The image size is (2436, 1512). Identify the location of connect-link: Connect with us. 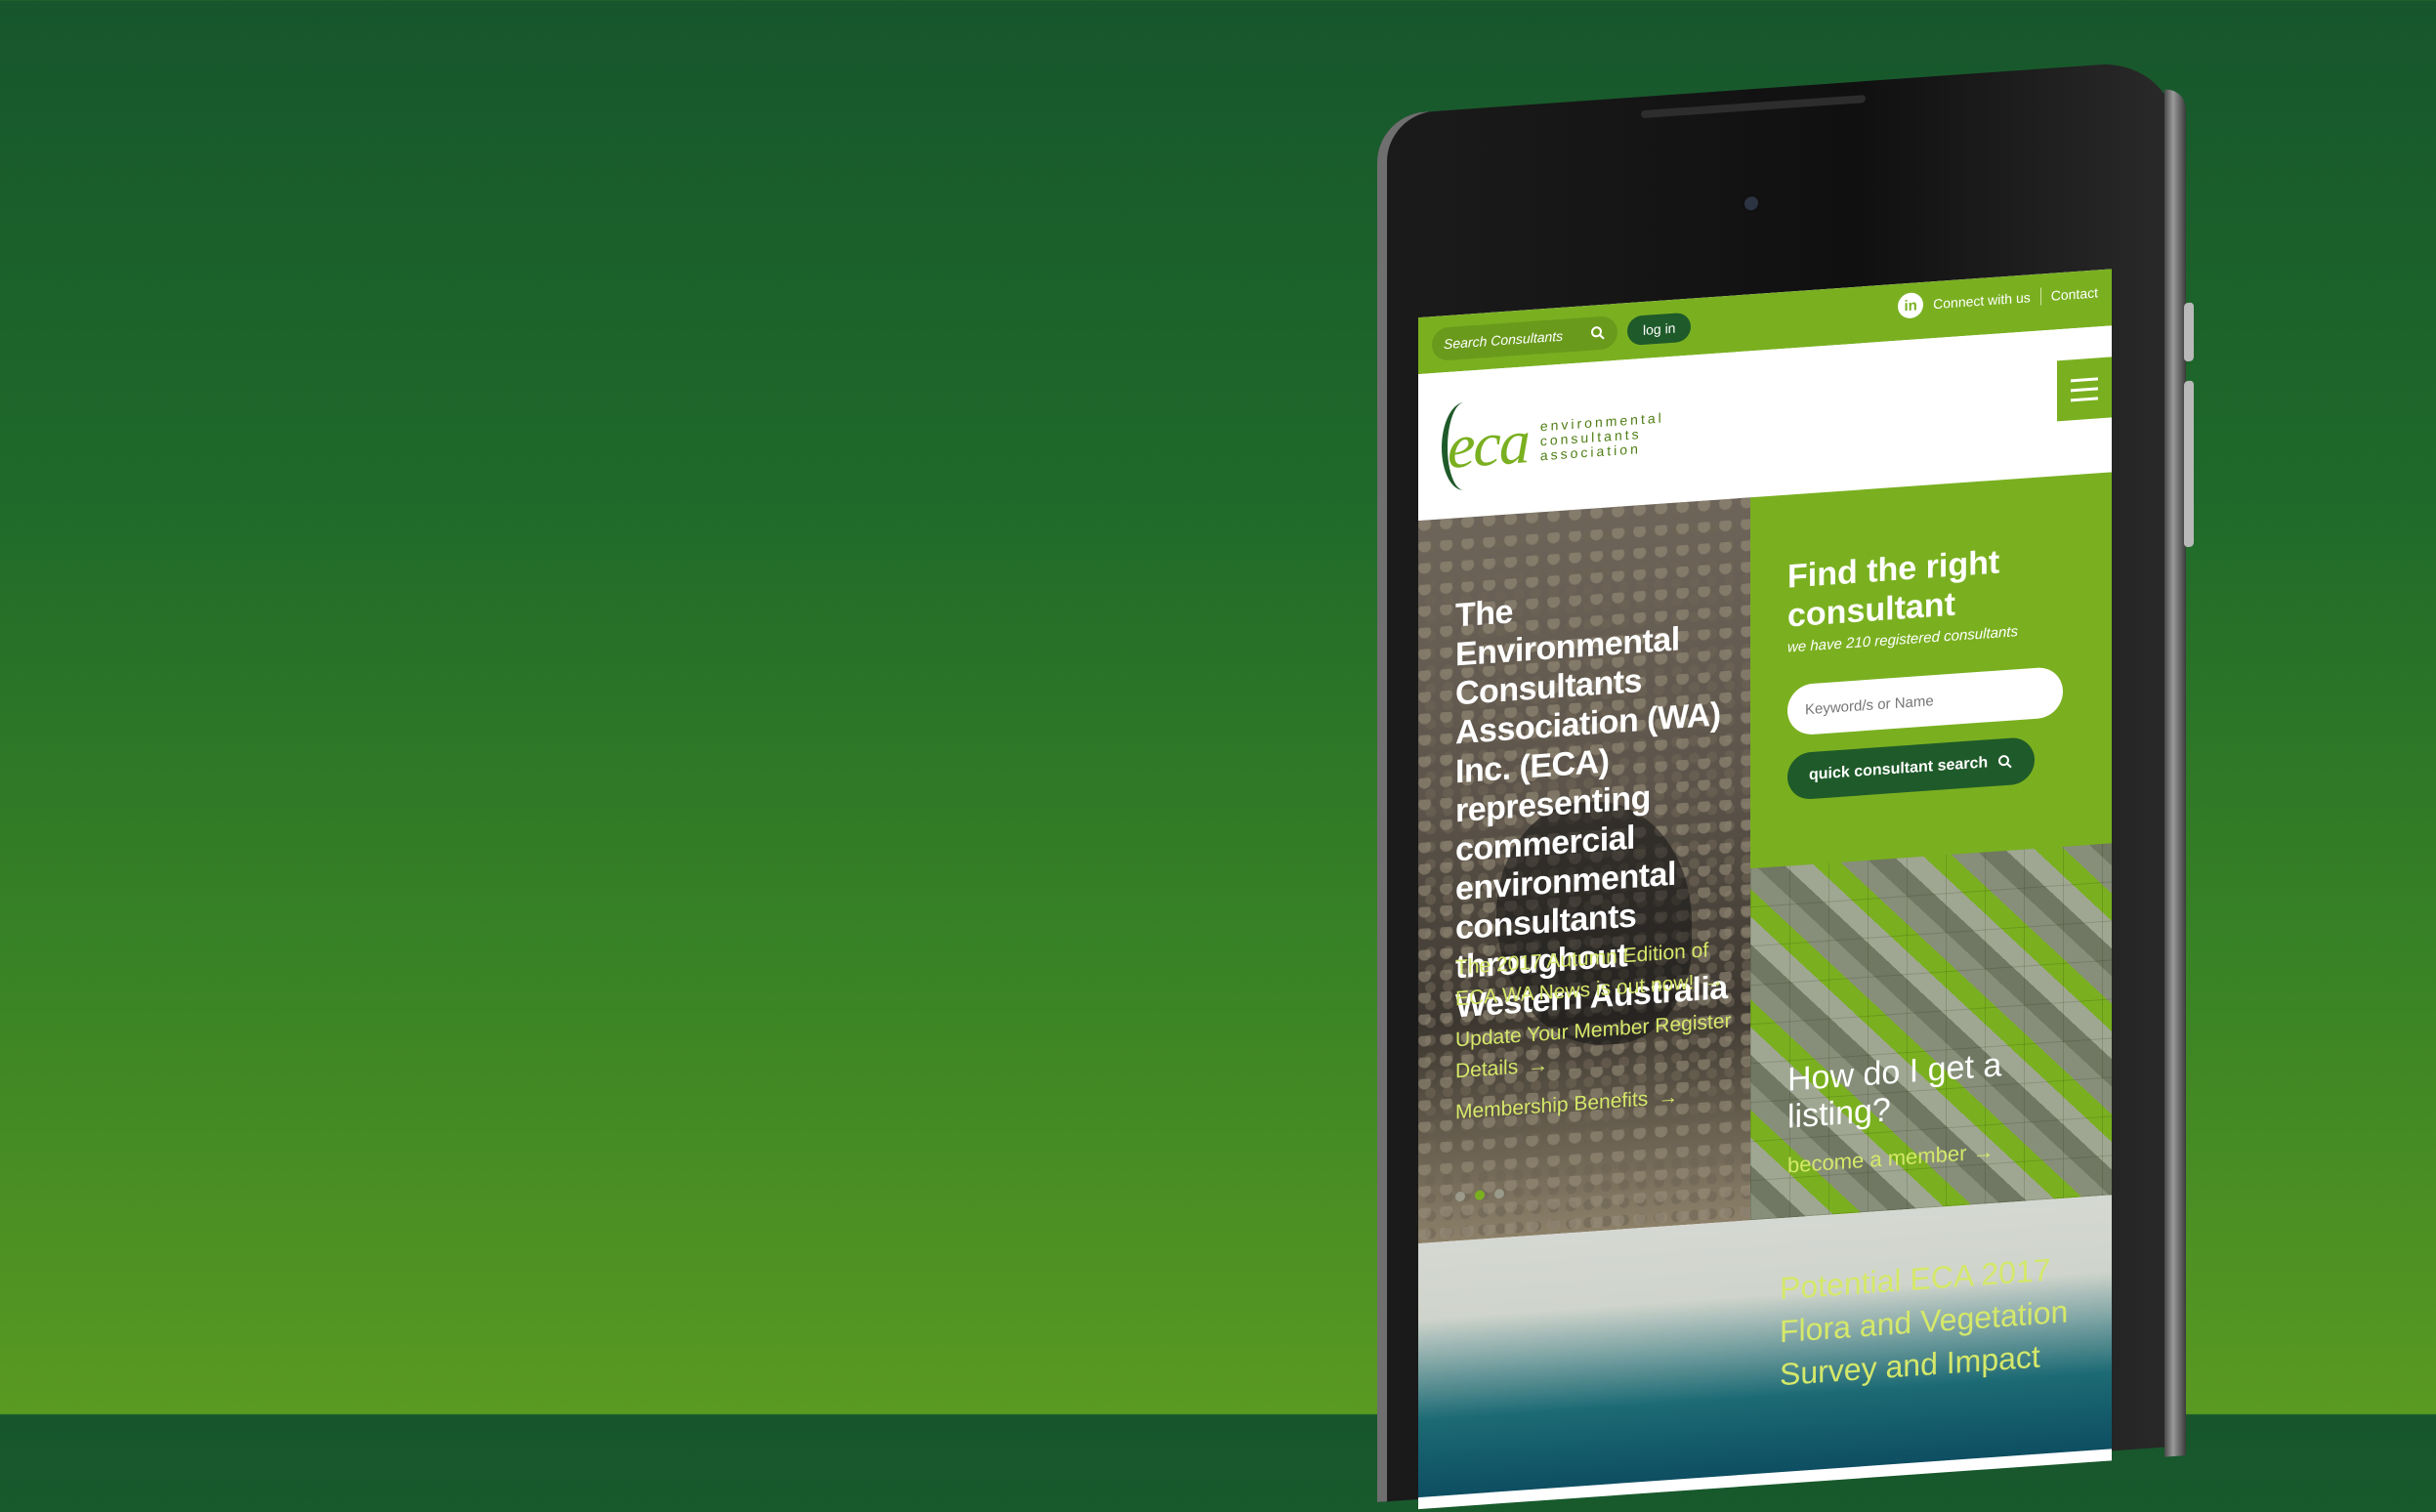
(1982, 300).